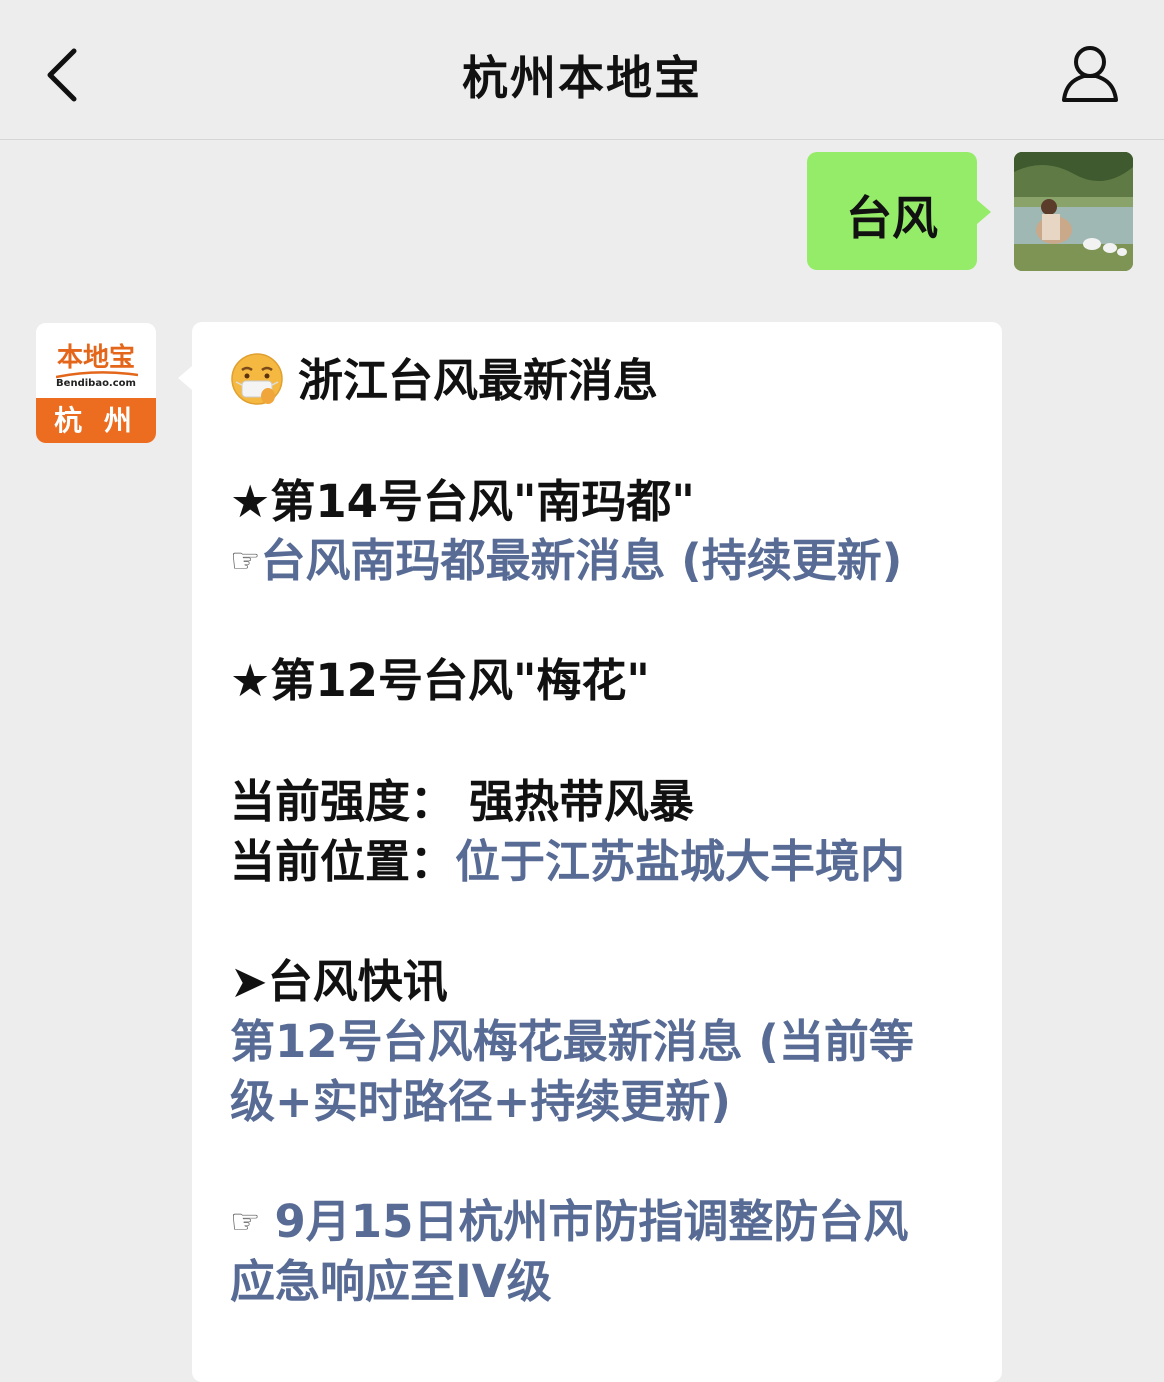  I want to click on position-label: 当前位置：, so click(343, 861).